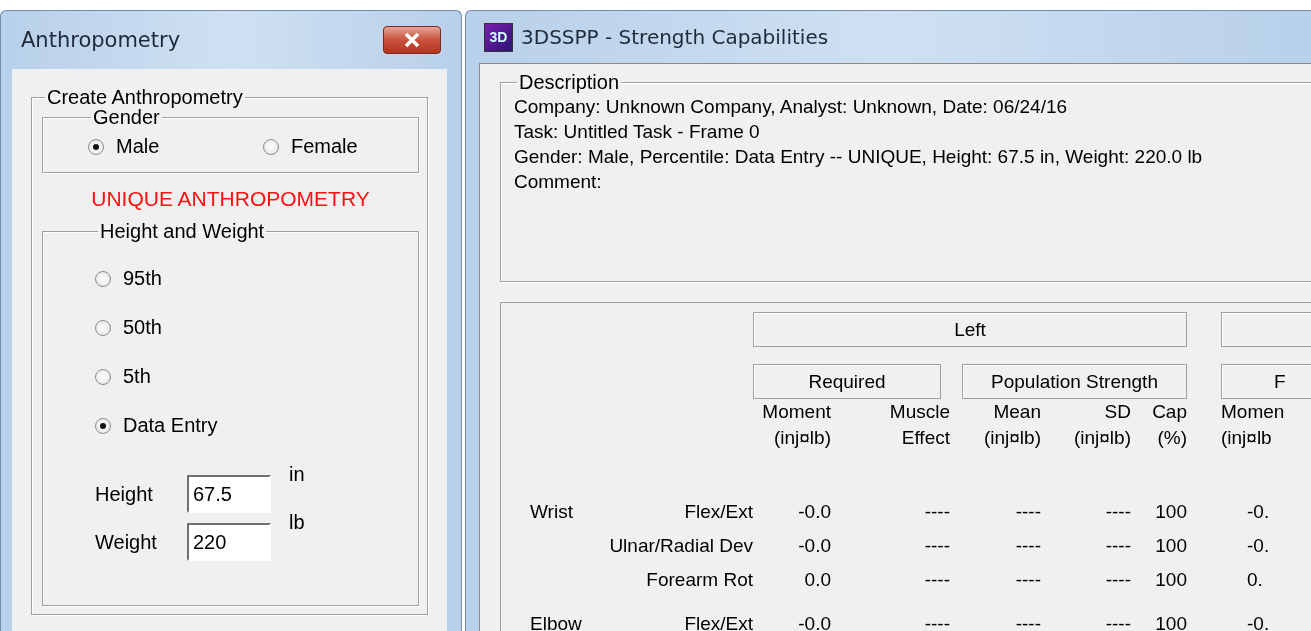  Describe the element at coordinates (569, 82) in the screenshot. I see `group-title: Description` at that location.